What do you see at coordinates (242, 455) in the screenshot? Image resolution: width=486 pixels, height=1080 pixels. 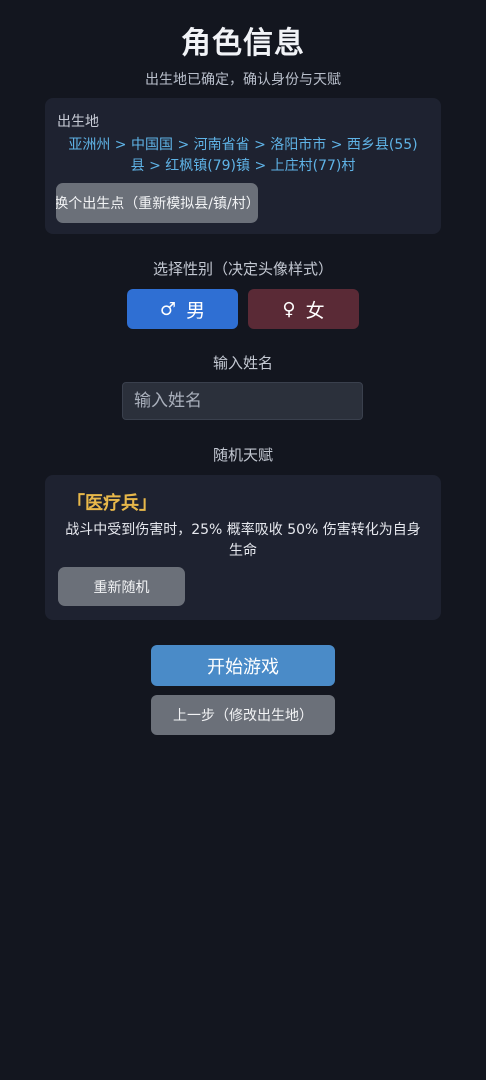 I see `talent-section-label: 随机天赋` at bounding box center [242, 455].